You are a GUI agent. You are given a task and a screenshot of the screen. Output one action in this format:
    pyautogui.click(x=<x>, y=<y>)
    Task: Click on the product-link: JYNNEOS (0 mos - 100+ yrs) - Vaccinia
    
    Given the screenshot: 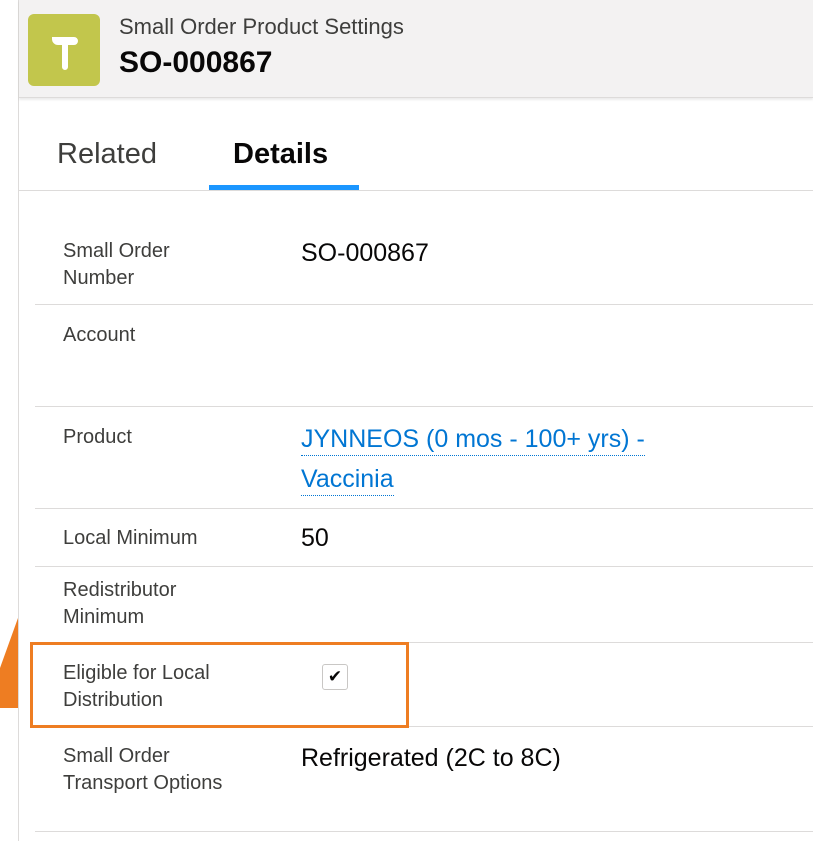 What is the action you would take?
    pyautogui.click(x=521, y=459)
    